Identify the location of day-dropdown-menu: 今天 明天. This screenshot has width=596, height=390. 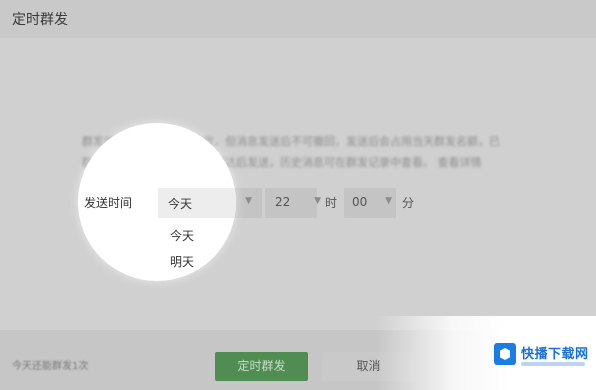
(197, 249).